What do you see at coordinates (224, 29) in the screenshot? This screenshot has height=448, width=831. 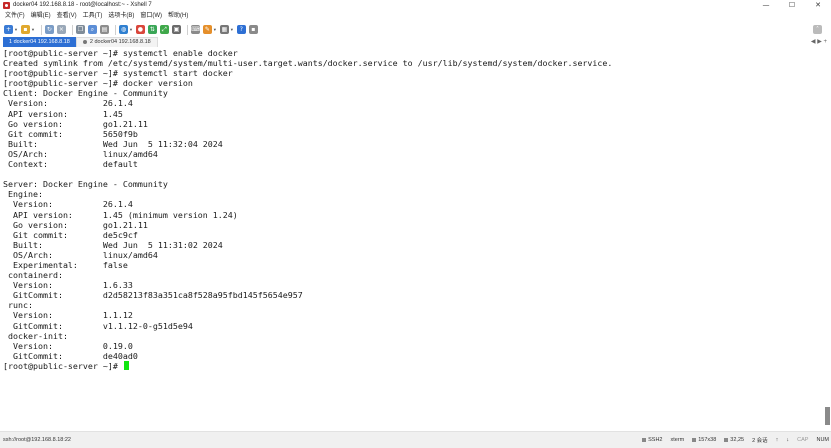 I see `layout-icon: ▦` at bounding box center [224, 29].